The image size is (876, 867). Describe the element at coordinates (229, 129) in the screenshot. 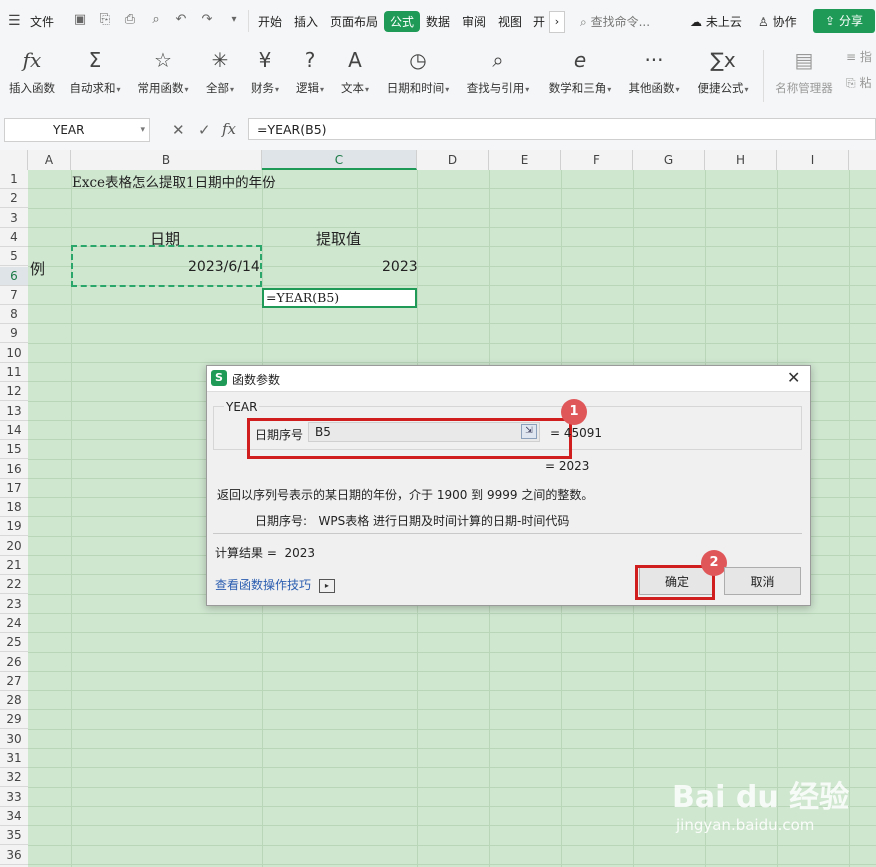

I see `fx-button: fx` at that location.